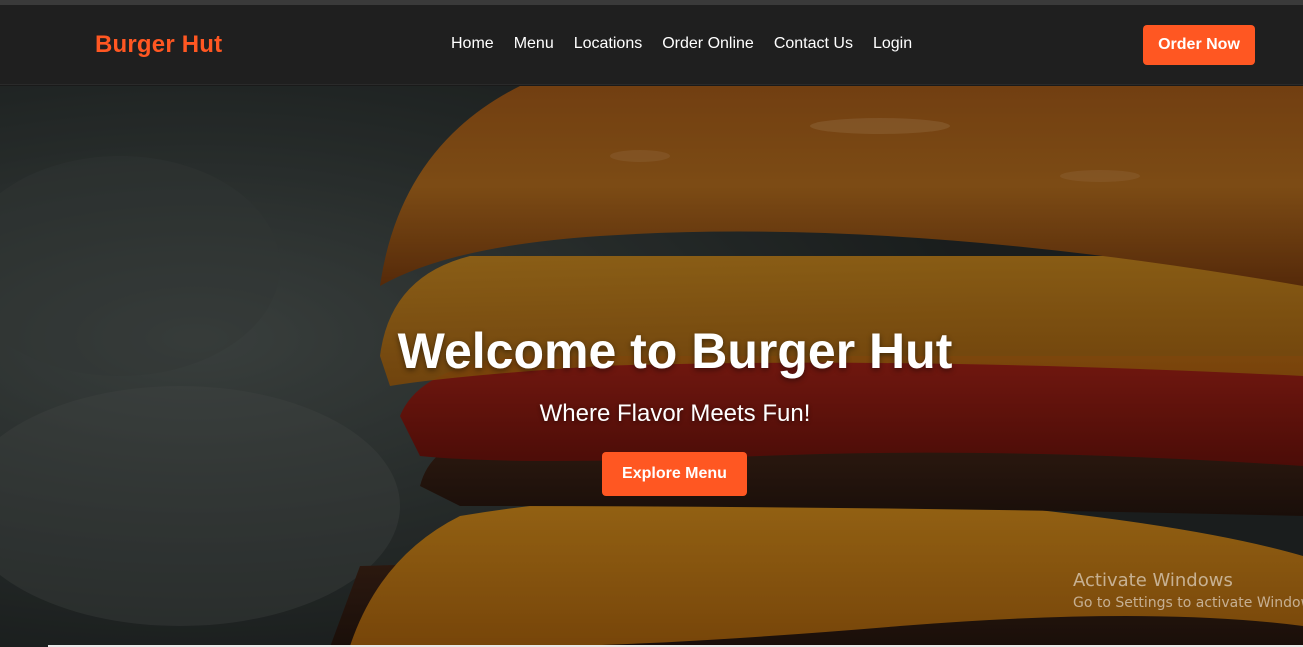 The width and height of the screenshot is (1303, 647). Describe the element at coordinates (1199, 45) in the screenshot. I see `order-now-button: Order Now` at that location.